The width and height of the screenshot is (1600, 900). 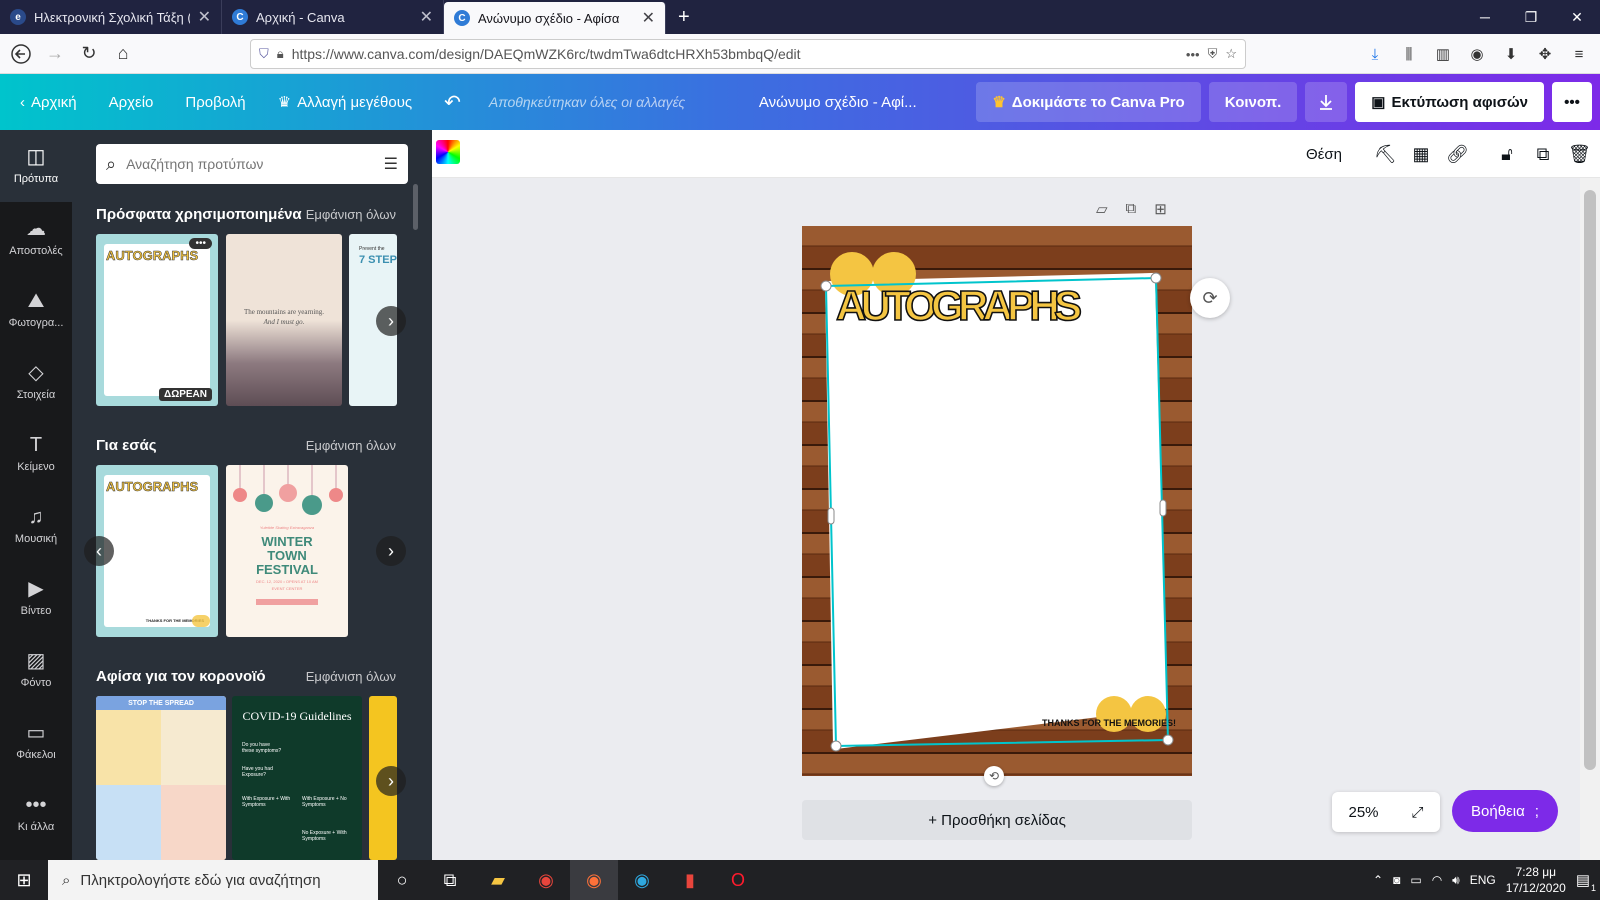 What do you see at coordinates (1483, 880) in the screenshot?
I see `language-indicator: ENG` at bounding box center [1483, 880].